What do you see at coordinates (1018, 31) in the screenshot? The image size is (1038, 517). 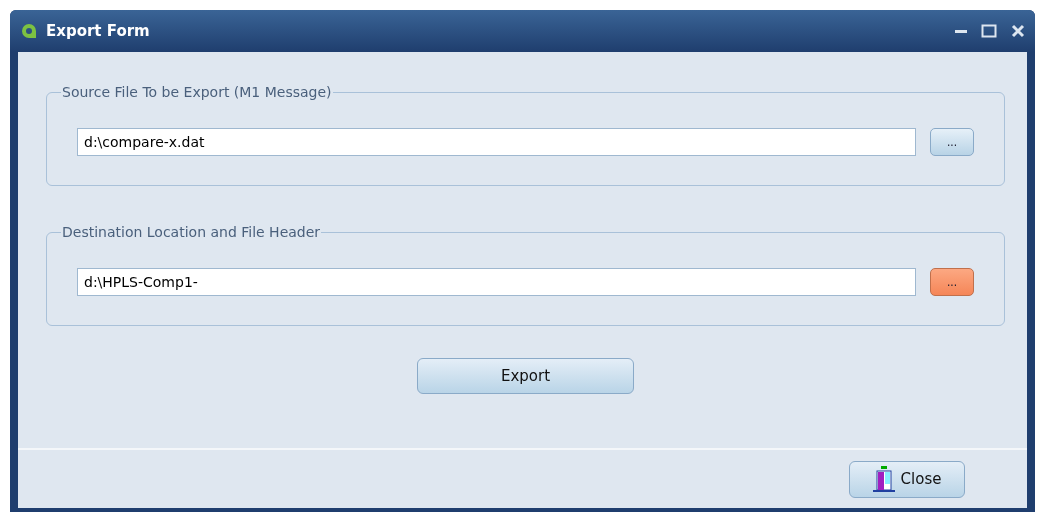 I see `close-icon` at bounding box center [1018, 31].